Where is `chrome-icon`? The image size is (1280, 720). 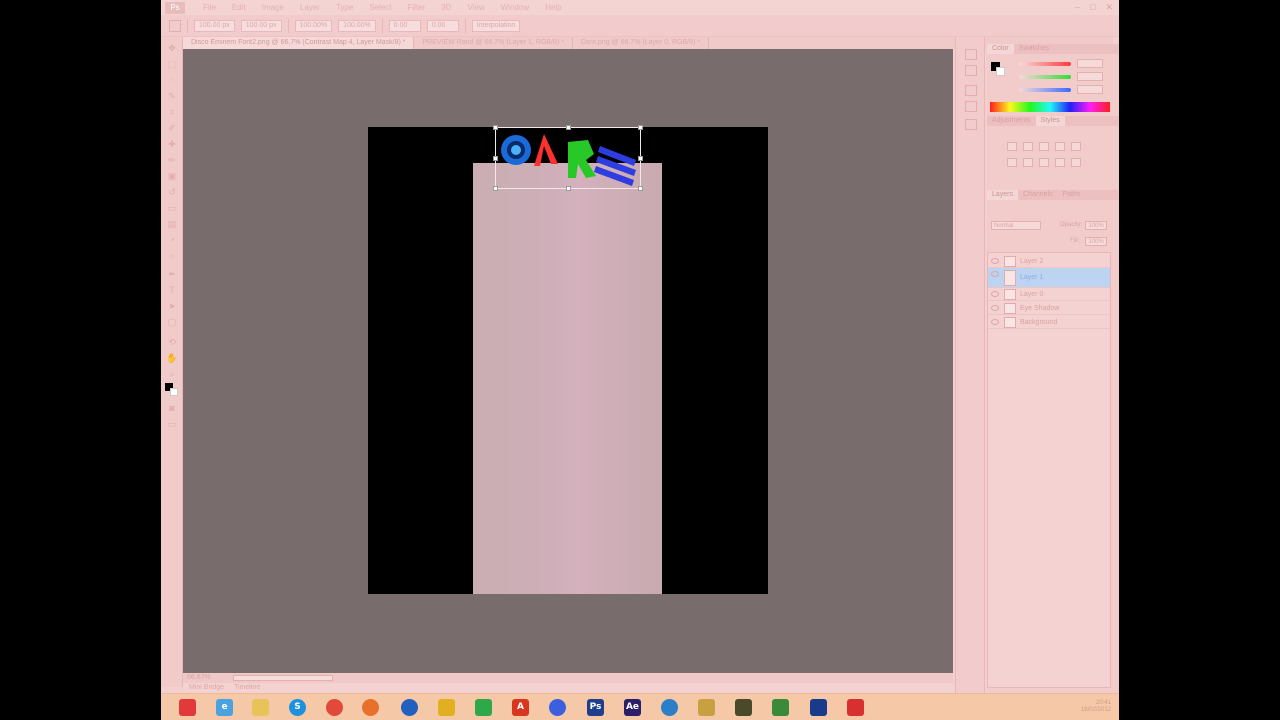
chrome-icon is located at coordinates (334, 707).